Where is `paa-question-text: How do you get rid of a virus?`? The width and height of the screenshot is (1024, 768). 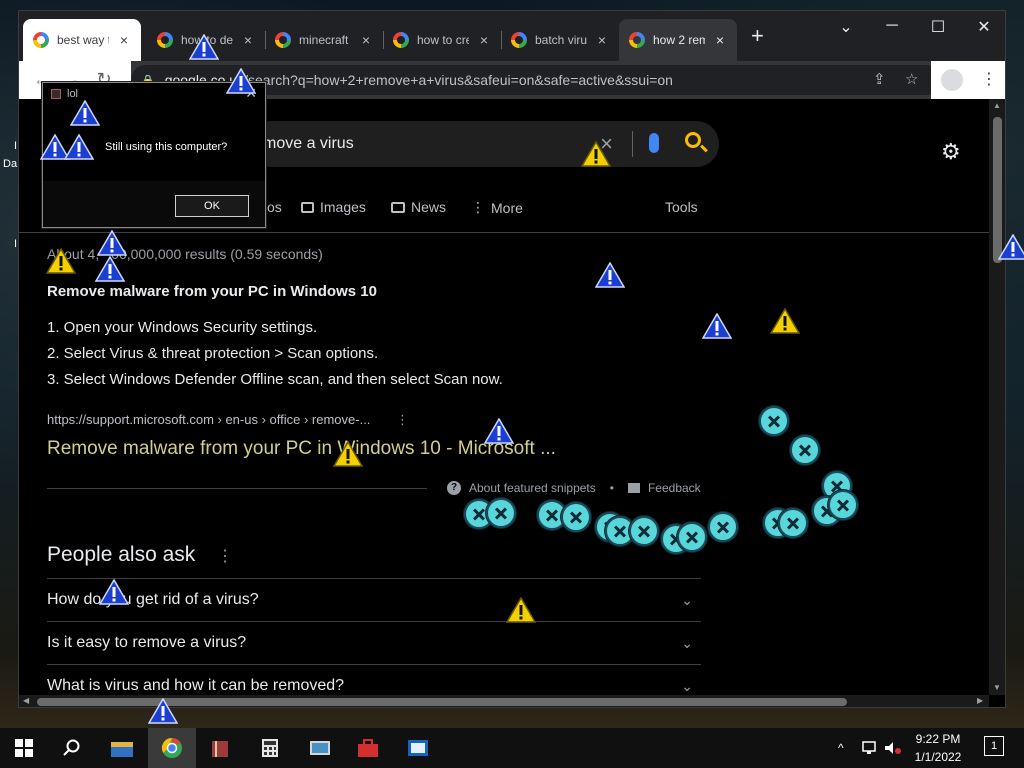
paa-question-text: How do you get rid of a virus? is located at coordinates (153, 599).